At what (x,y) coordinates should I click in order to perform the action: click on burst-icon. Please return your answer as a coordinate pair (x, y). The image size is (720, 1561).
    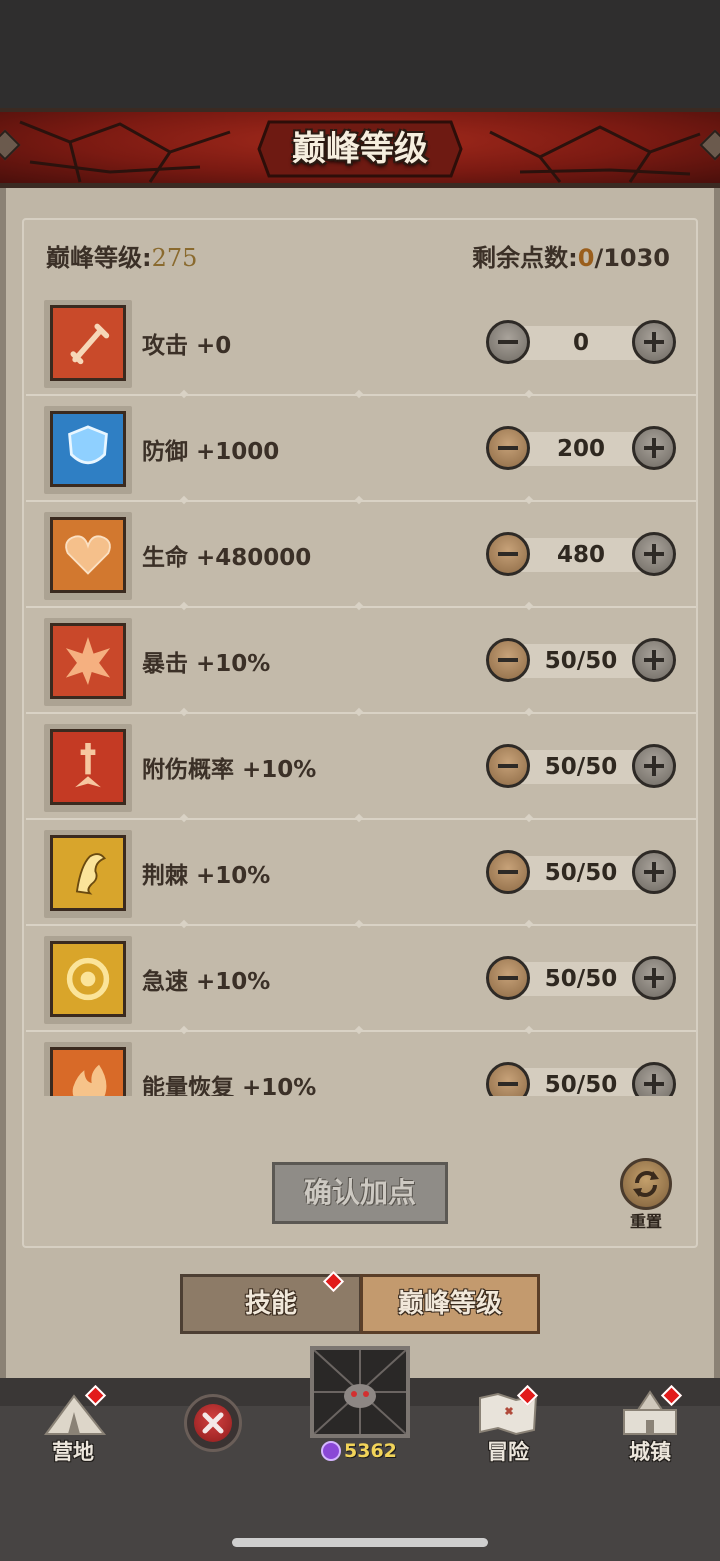
    Looking at the image, I should click on (88, 661).